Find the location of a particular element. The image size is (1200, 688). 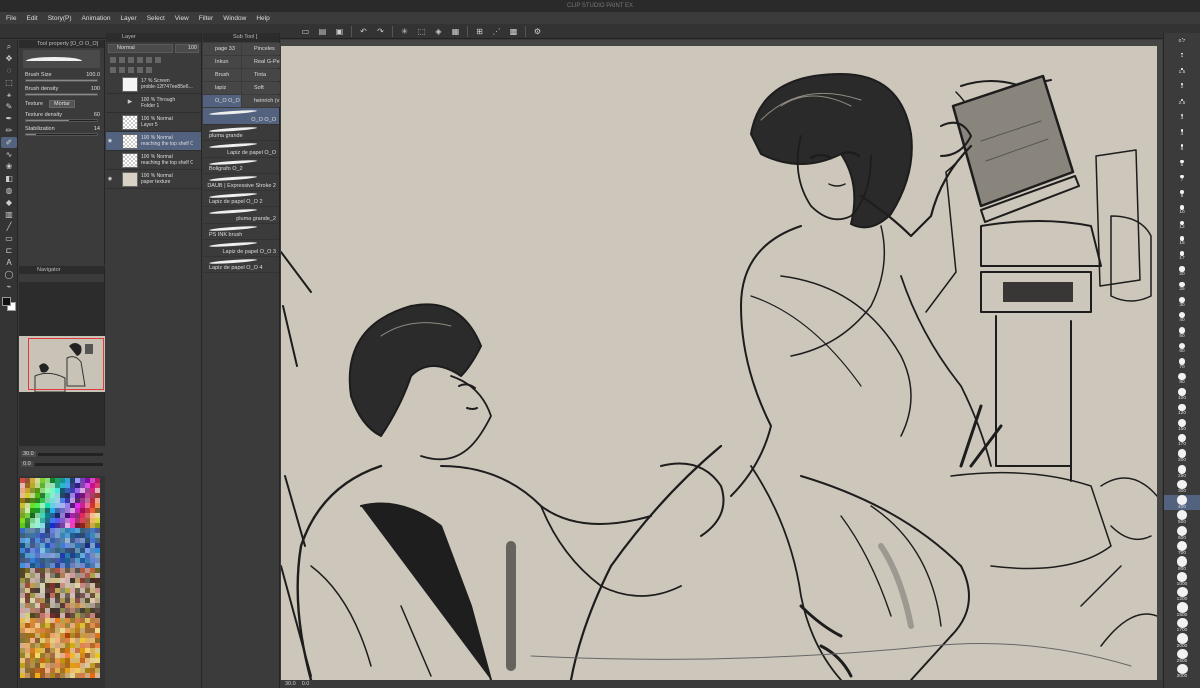

navigator-view-frame is located at coordinates (66, 364).